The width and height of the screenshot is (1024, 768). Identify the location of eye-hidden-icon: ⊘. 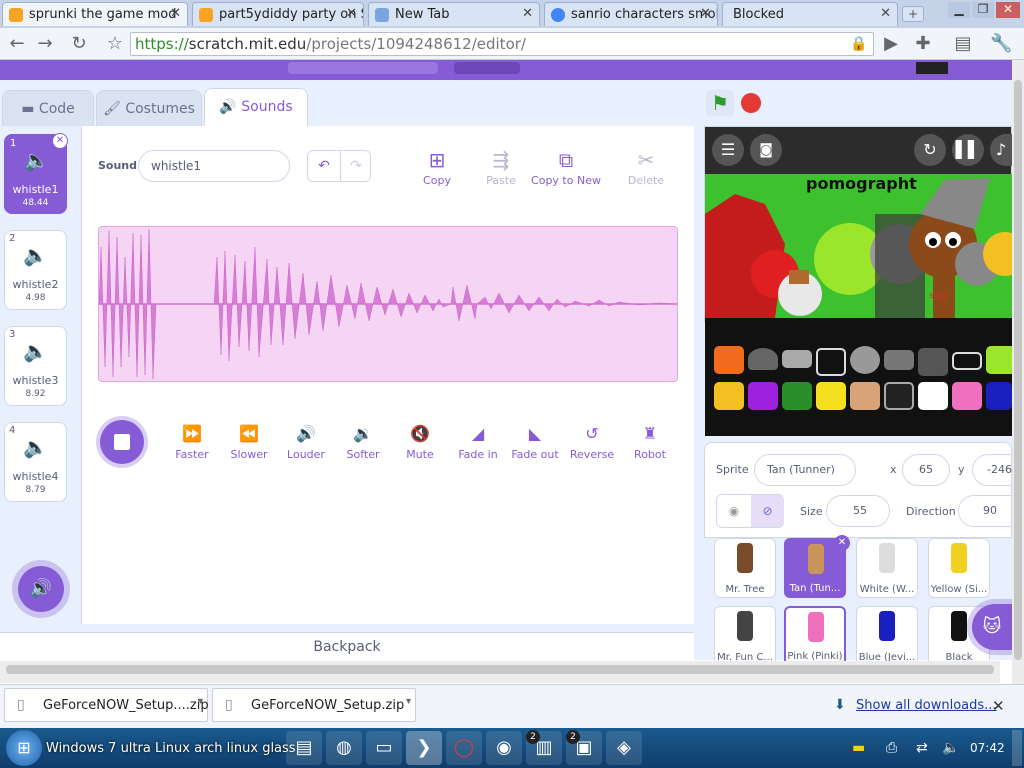
(767, 511).